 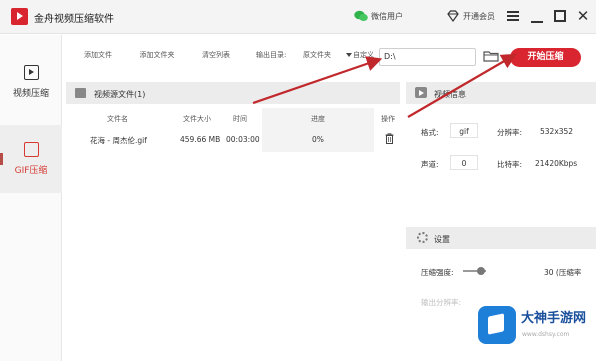 I want to click on sidebar-item-label: GIF压缩, so click(x=31, y=171).